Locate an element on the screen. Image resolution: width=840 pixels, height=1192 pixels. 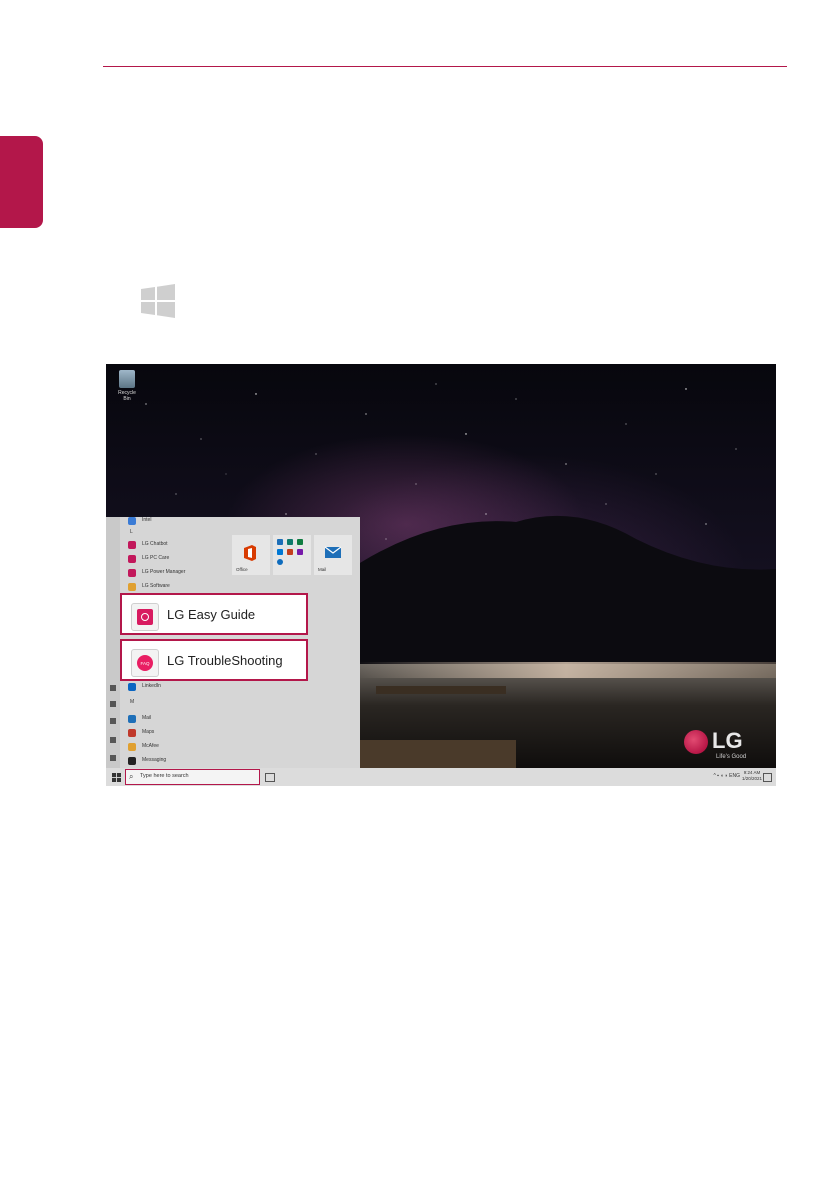
mail-tile-label: Mail is located at coordinates (322, 569).